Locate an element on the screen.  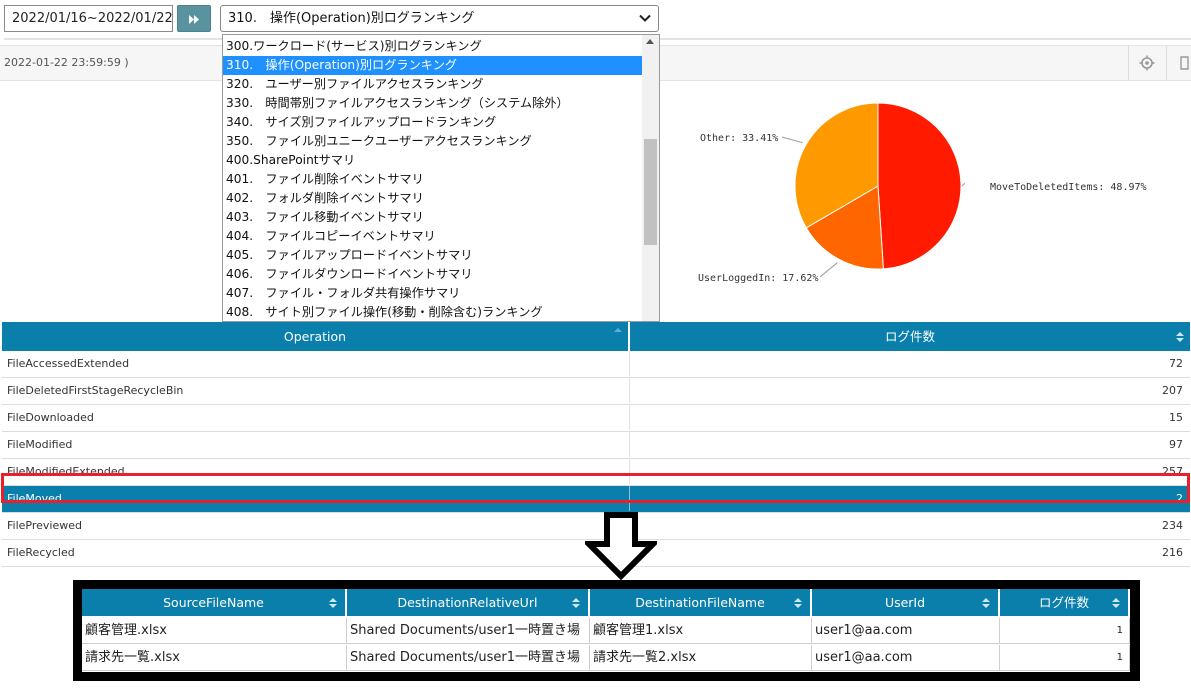
pie-slice-label: UserLoggedIn: 17.62% is located at coordinates (758, 278).